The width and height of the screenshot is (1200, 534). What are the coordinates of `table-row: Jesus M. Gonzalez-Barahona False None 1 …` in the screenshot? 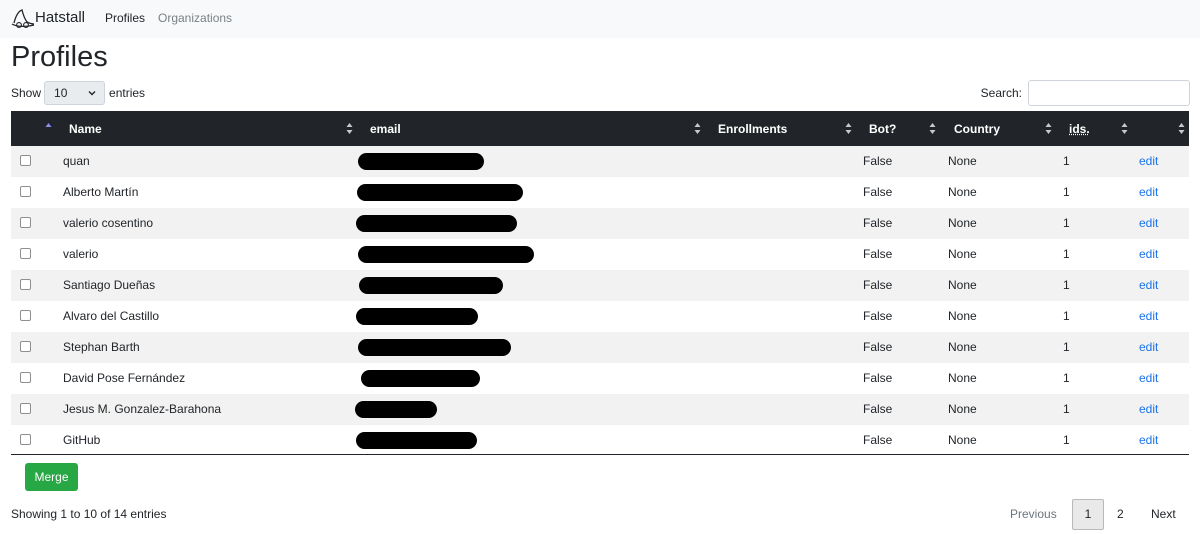 It's located at (600, 409).